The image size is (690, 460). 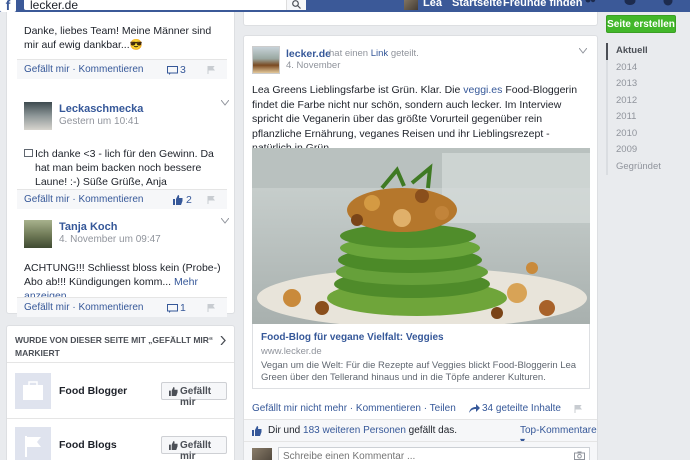 What do you see at coordinates (434, 453) in the screenshot?
I see `comment-input` at bounding box center [434, 453].